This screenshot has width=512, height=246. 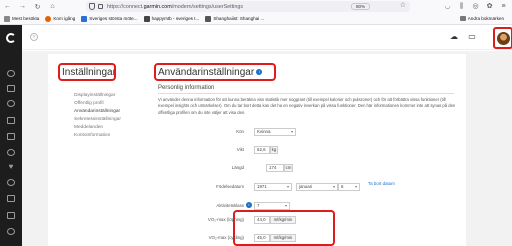 I want to click on pocket-icon: ◡, so click(x=447, y=6).